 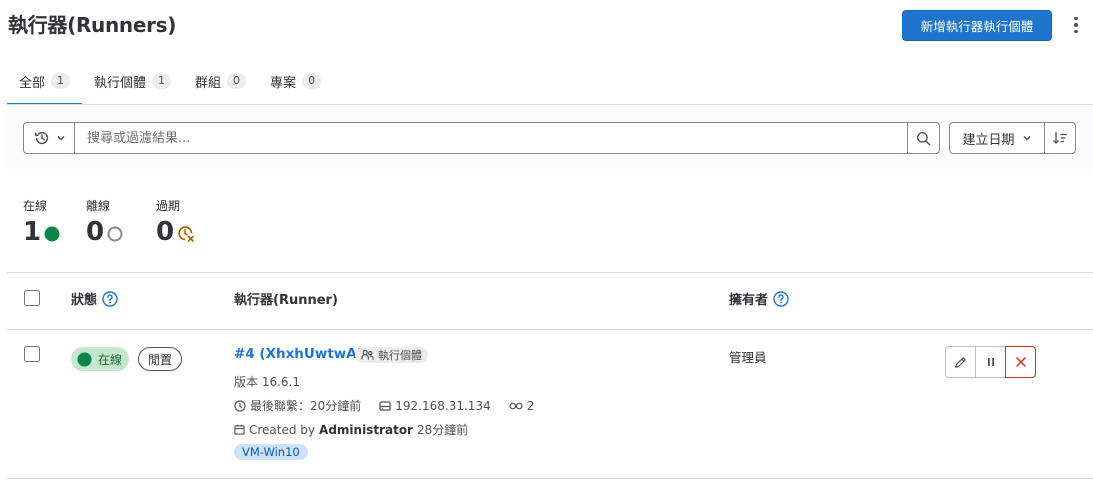 I want to click on created-time: 28分鐘前, so click(x=442, y=430).